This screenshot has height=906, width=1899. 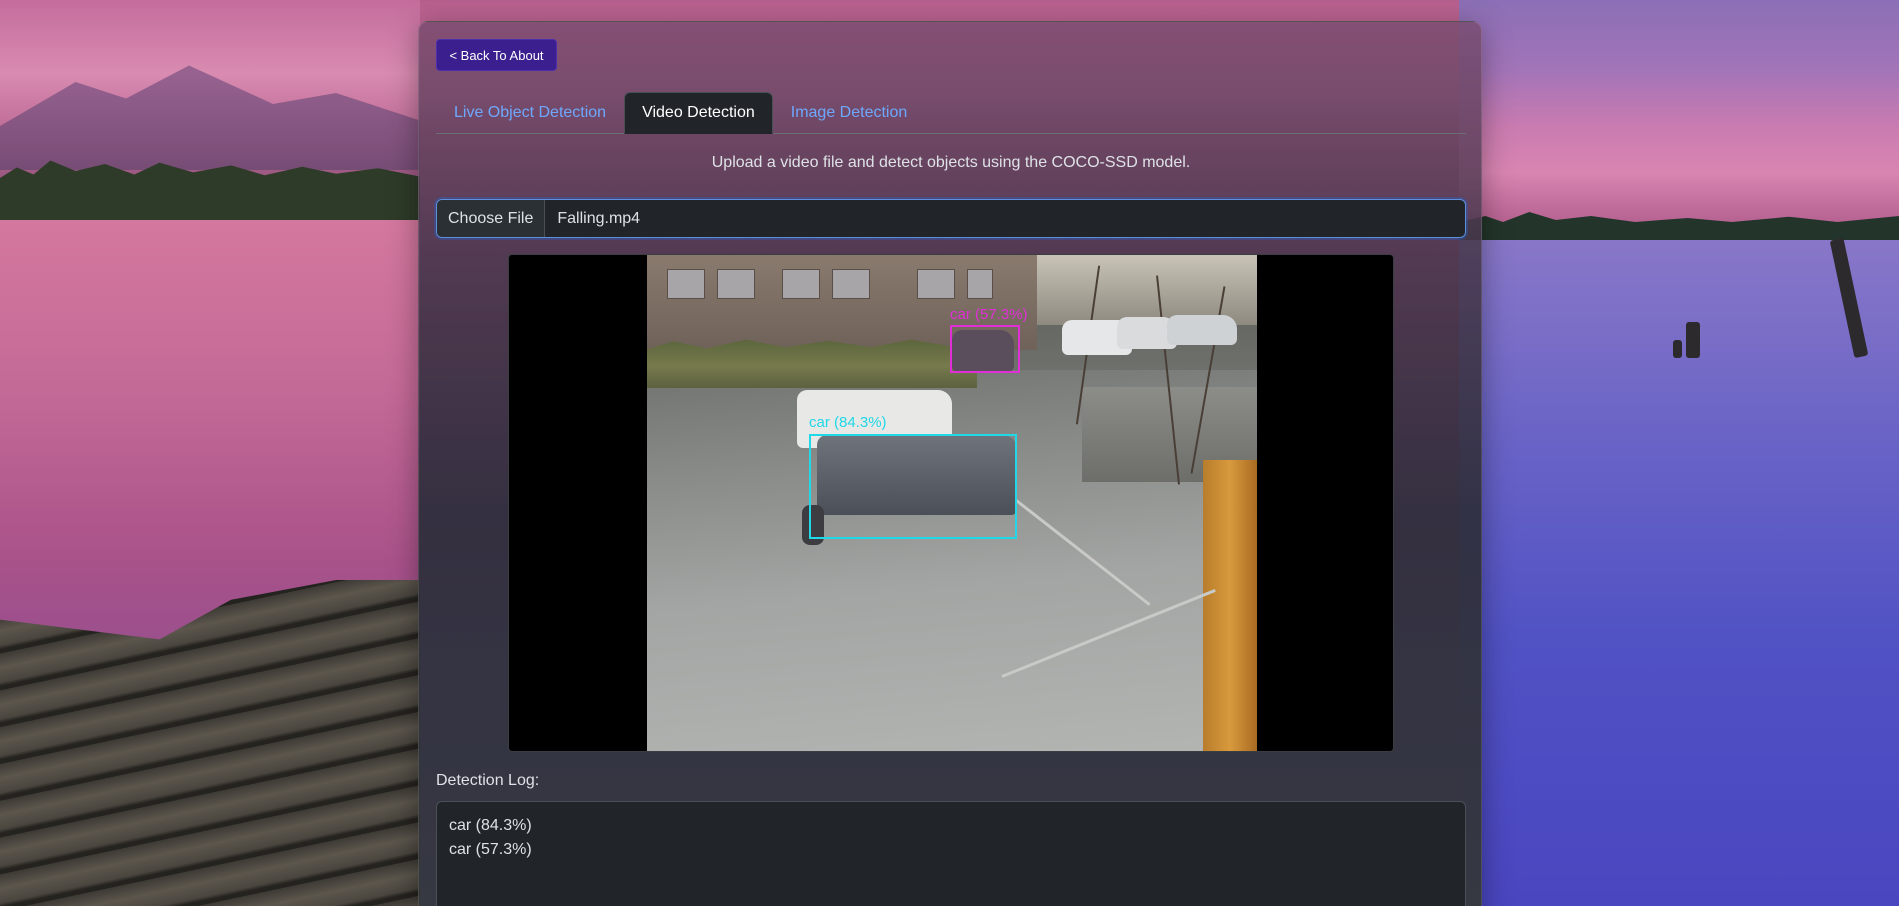 What do you see at coordinates (599, 218) in the screenshot?
I see `selected-file-name: Falling.mp4` at bounding box center [599, 218].